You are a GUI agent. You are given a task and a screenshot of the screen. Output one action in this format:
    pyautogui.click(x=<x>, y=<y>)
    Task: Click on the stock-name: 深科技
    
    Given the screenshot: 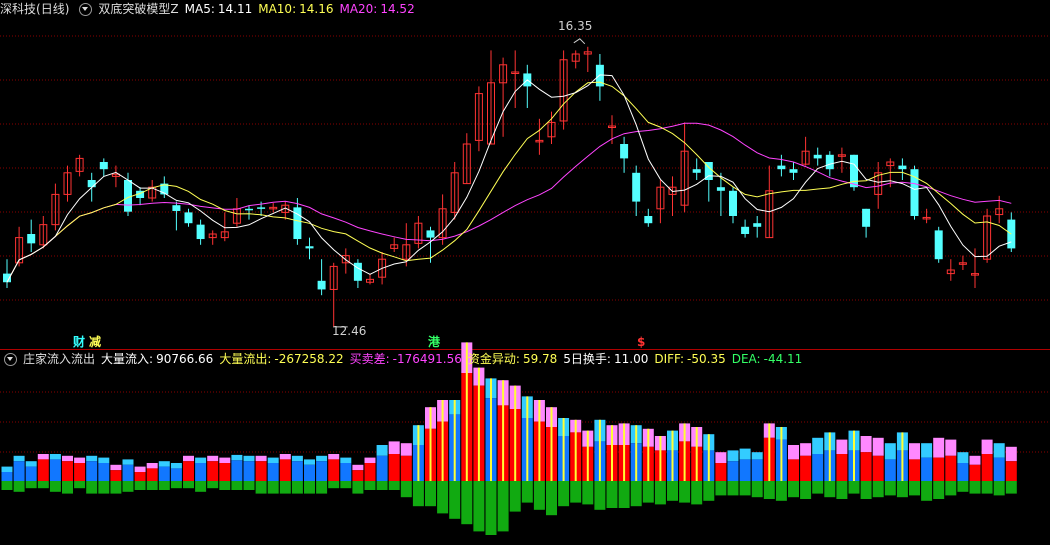 What is the action you would take?
    pyautogui.click(x=18, y=9)
    